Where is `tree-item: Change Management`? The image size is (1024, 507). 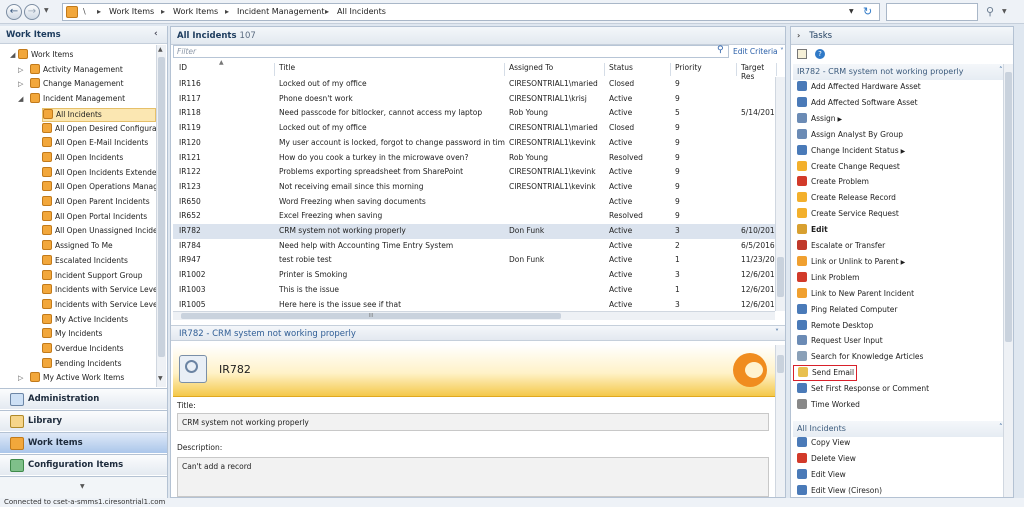
tree-item: Change Management is located at coordinates (93, 85).